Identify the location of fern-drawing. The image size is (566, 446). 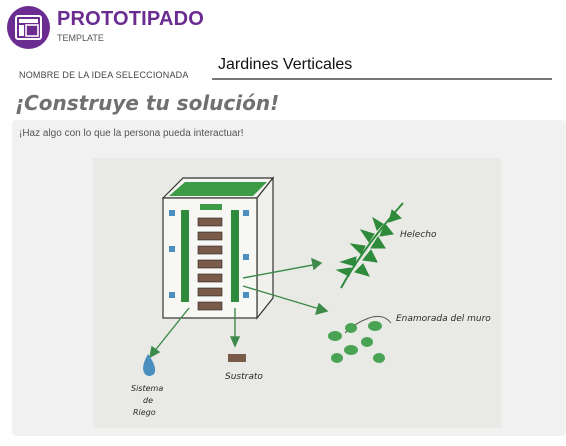
(369, 245).